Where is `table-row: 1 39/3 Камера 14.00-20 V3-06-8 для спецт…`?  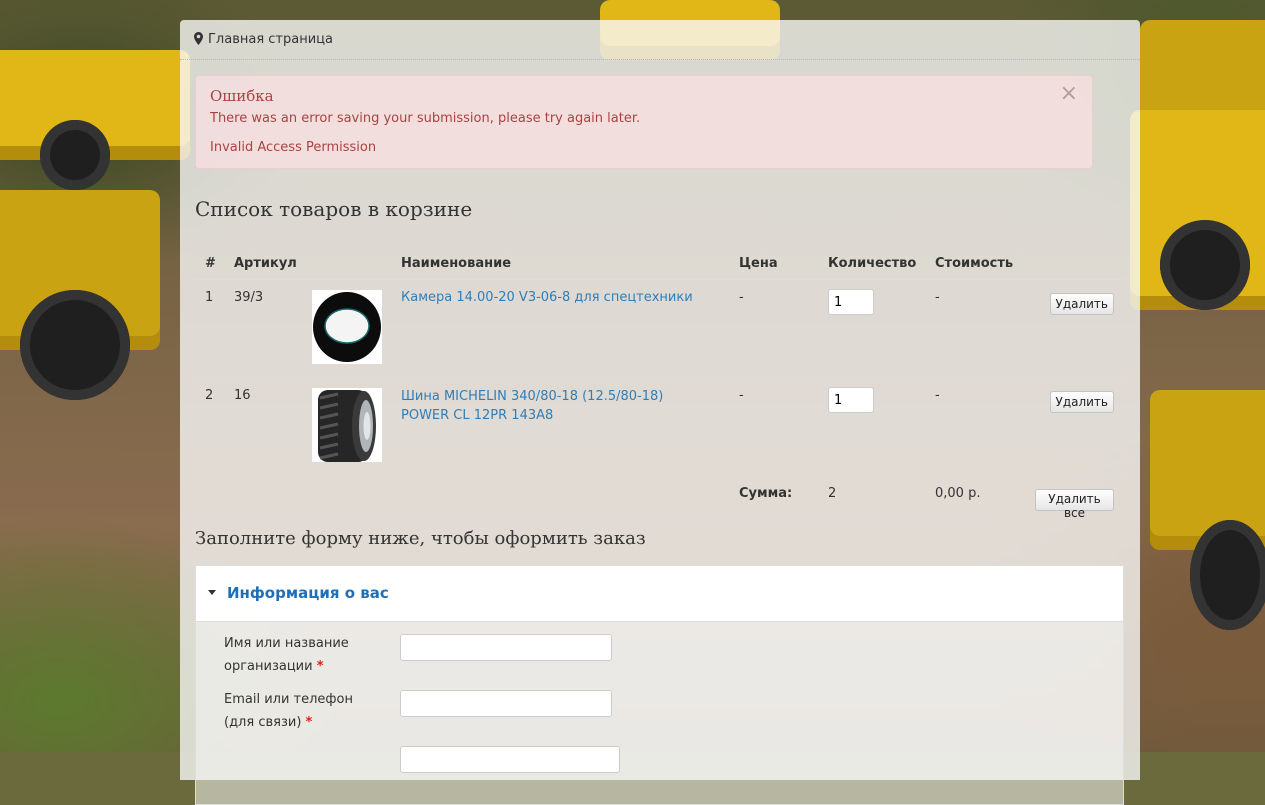
table-row: 1 39/3 Камера 14.00-20 V3-06-8 для спецт… is located at coordinates (659, 328).